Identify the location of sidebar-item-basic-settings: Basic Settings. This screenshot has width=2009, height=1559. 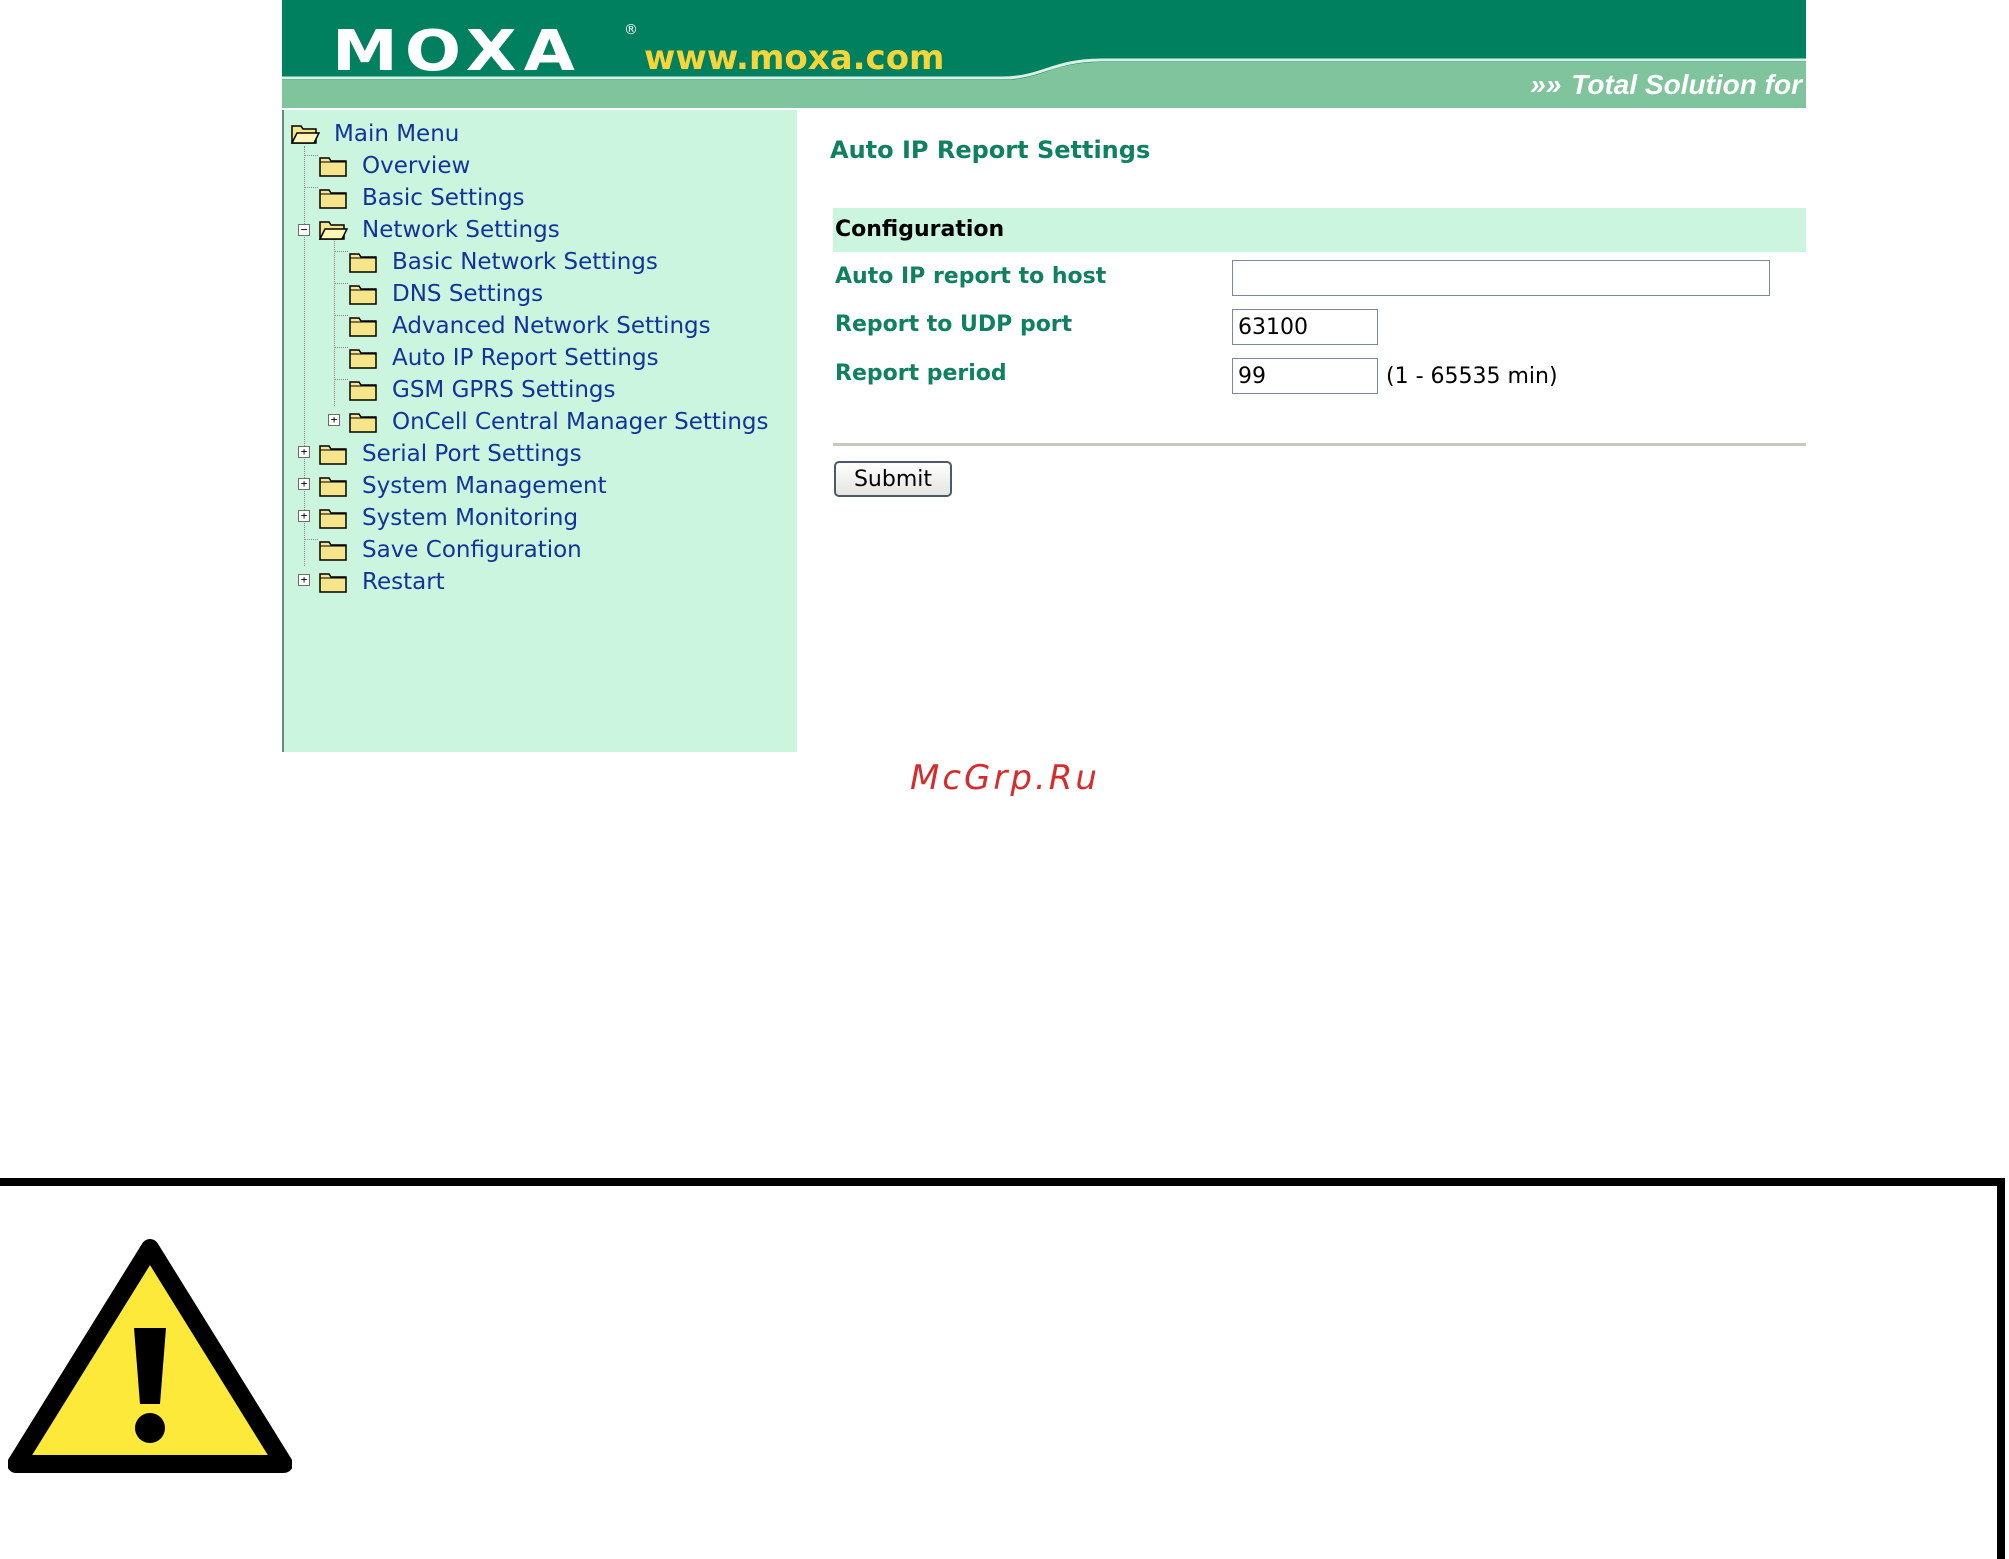
(421, 198).